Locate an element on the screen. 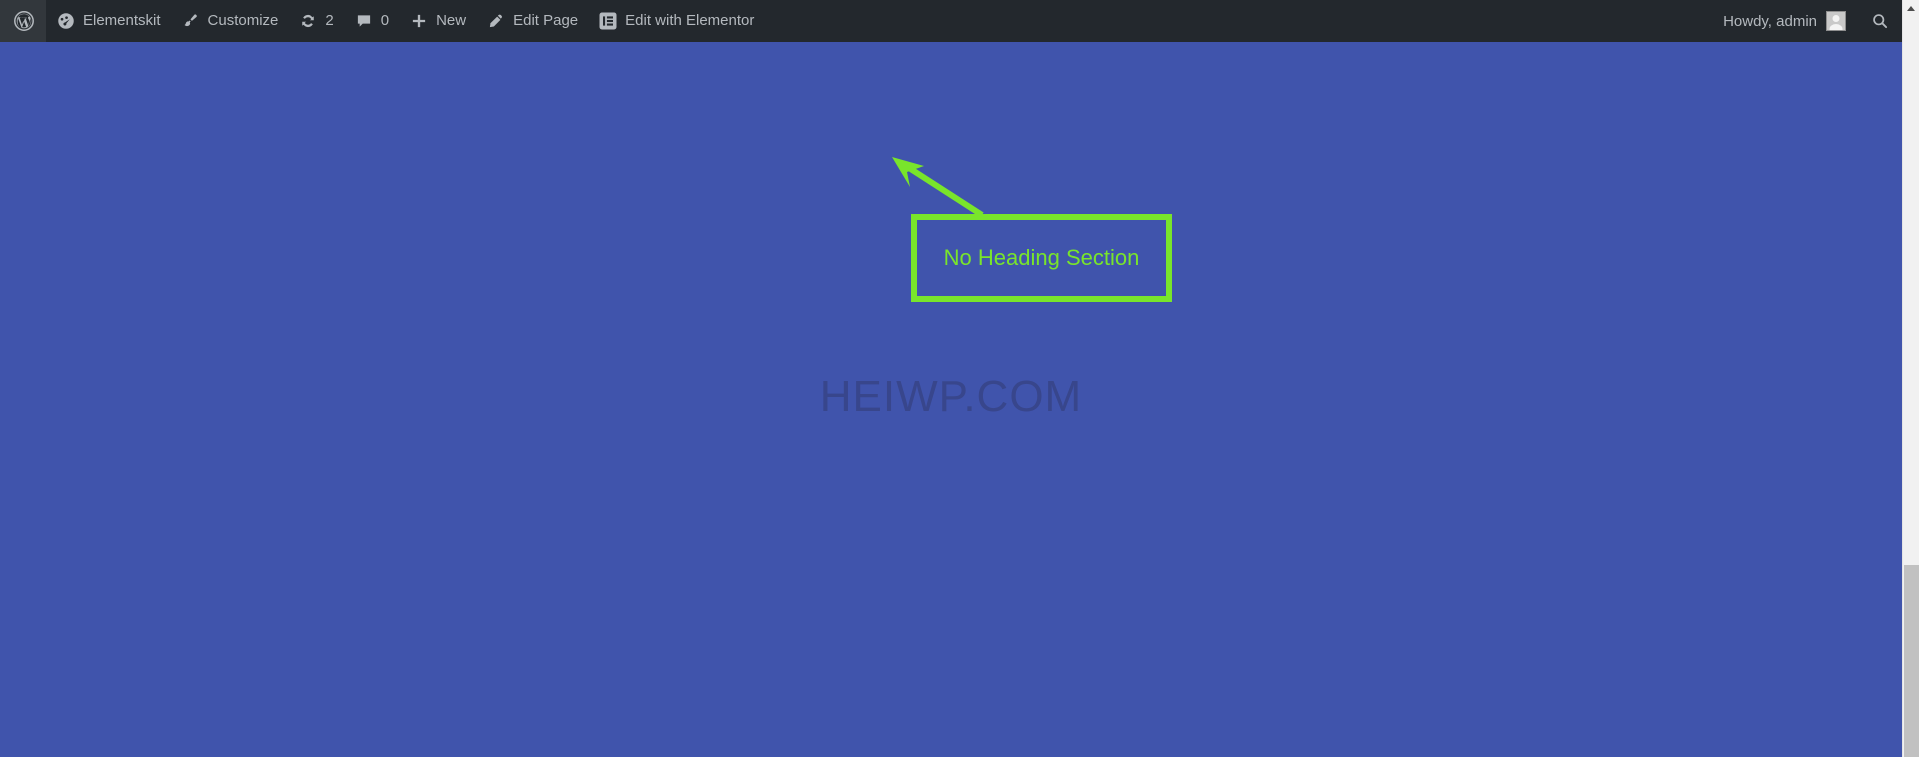 The width and height of the screenshot is (1919, 757). wordpress-logo-menu is located at coordinates (23, 21).